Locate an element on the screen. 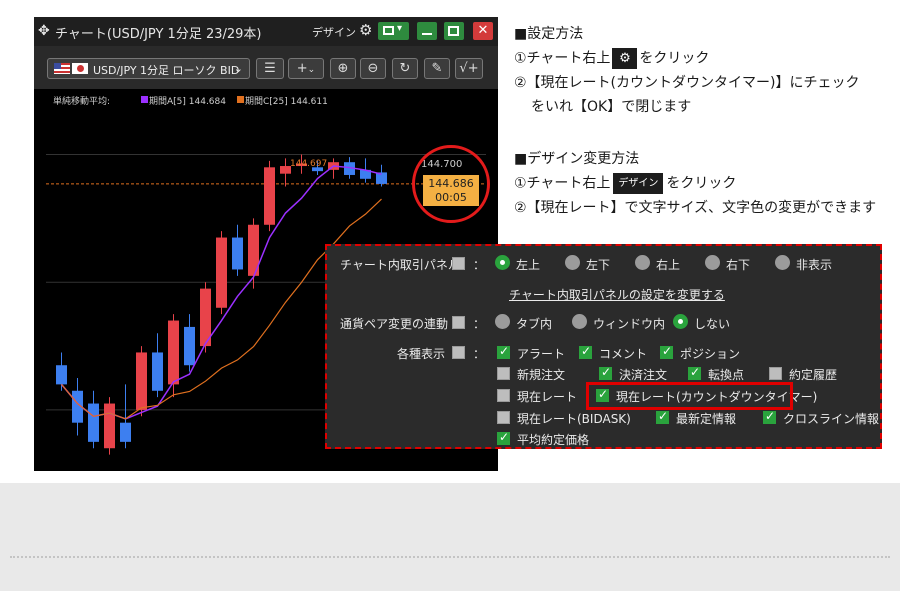 The height and width of the screenshot is (591, 900). zoom-in-button: ⊕ is located at coordinates (343, 68).